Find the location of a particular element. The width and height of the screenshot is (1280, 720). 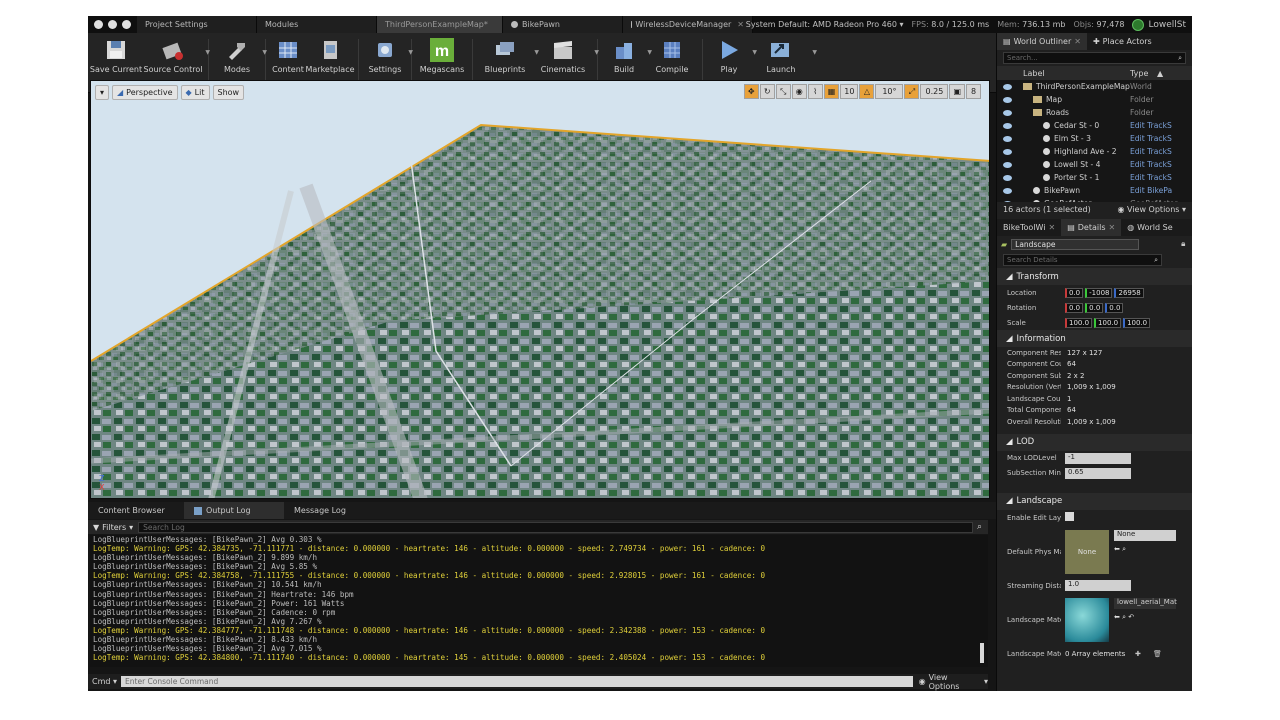

scale-snap-icon: ⤢ is located at coordinates (912, 91).